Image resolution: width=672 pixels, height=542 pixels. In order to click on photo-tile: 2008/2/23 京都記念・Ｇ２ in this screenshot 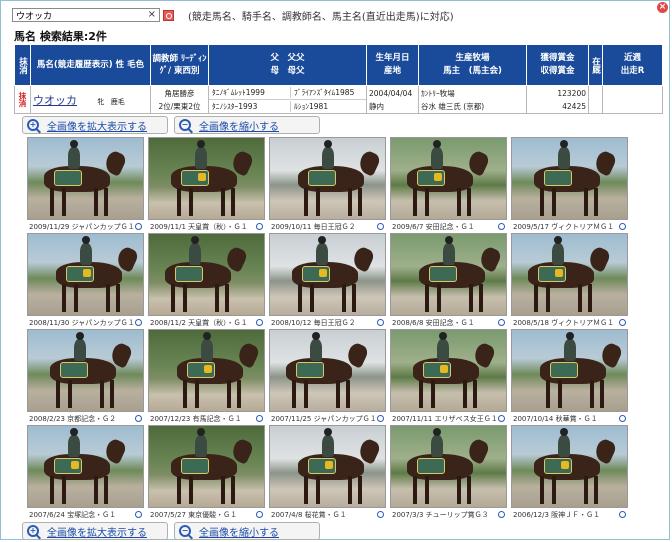, I will do `click(85, 377)`.